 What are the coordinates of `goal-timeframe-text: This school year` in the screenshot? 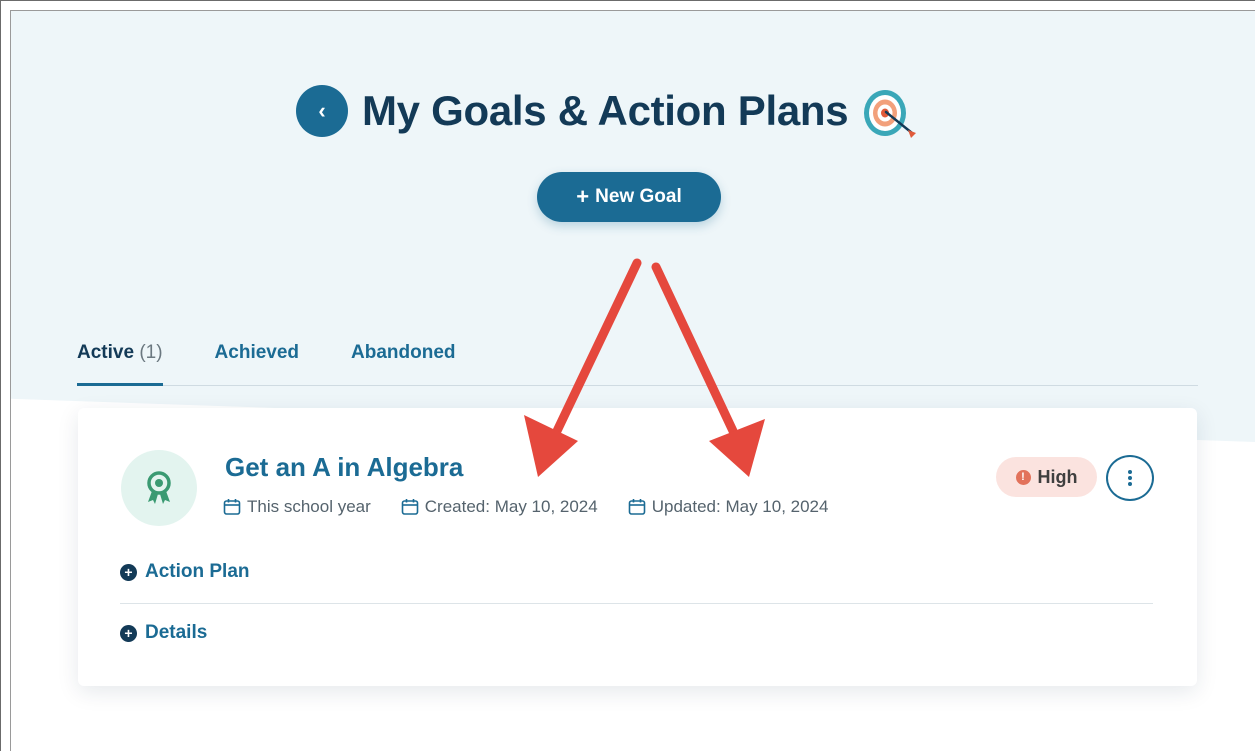 It's located at (309, 506).